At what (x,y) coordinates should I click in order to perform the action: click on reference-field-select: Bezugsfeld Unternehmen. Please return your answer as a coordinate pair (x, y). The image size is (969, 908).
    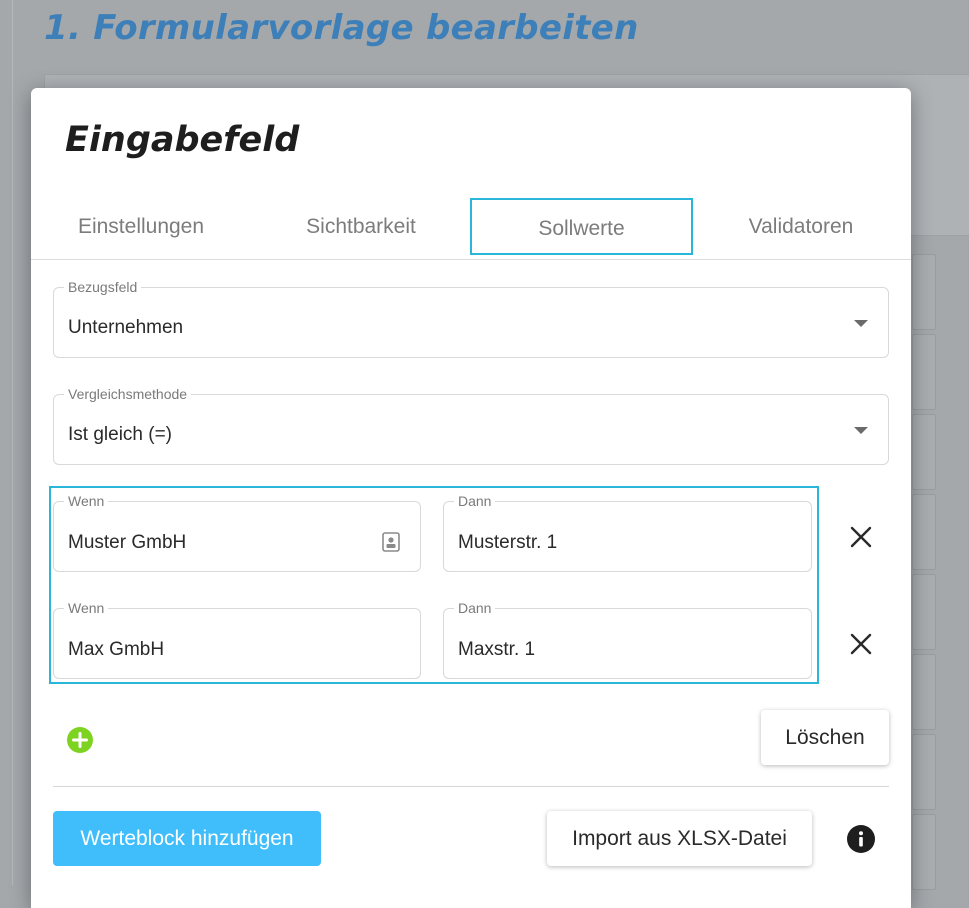
    Looking at the image, I should click on (471, 318).